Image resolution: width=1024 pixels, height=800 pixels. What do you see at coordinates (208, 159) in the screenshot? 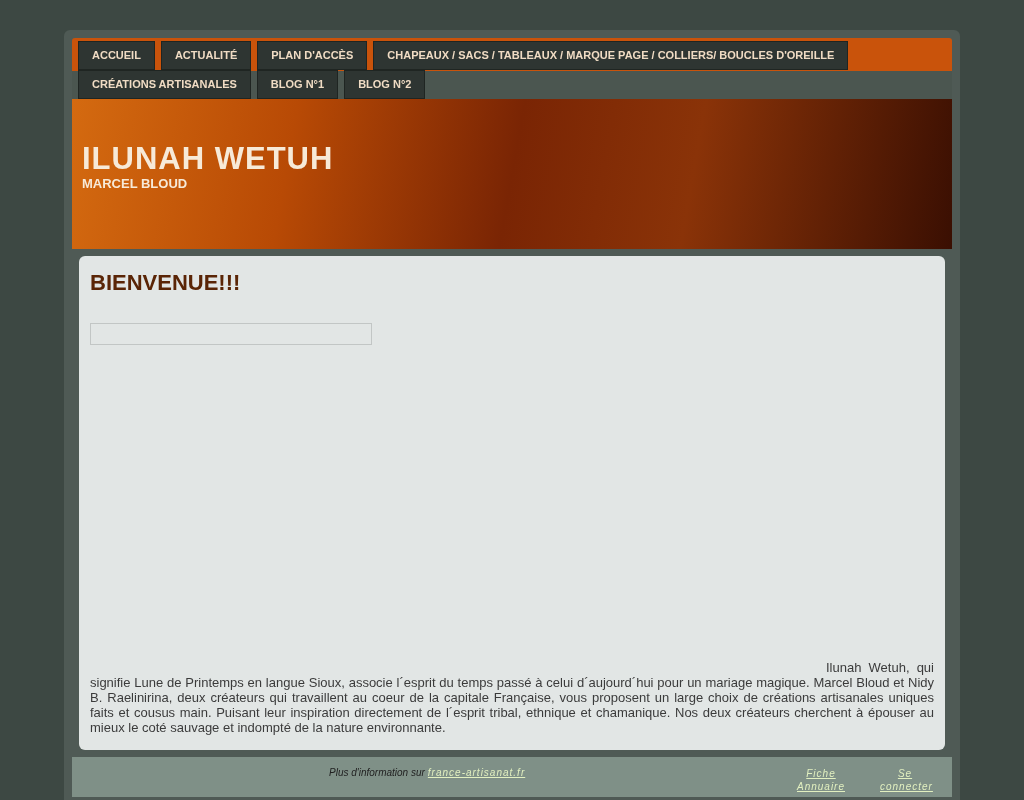
I see `site-title: ILUNAH WETUH` at bounding box center [208, 159].